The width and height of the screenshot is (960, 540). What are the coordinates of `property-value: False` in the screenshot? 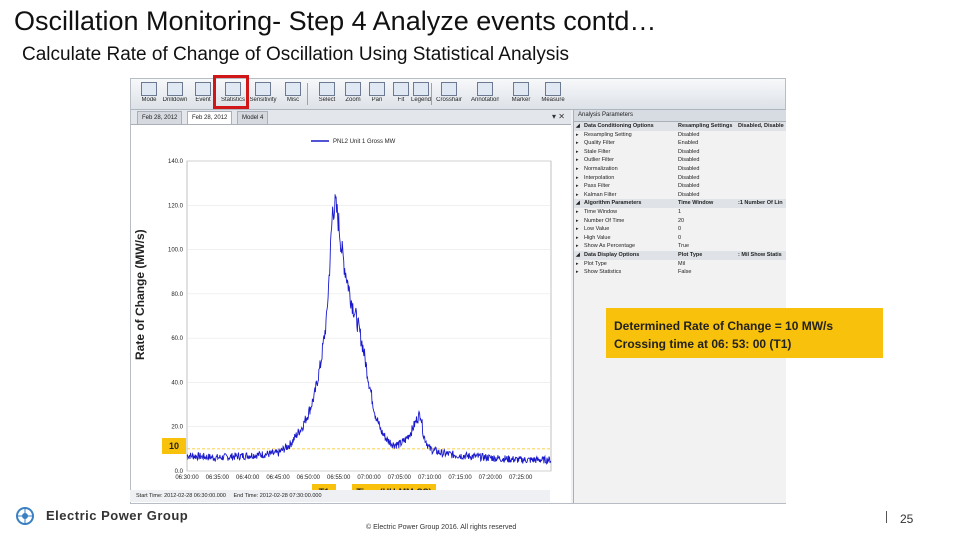 It's located at (708, 272).